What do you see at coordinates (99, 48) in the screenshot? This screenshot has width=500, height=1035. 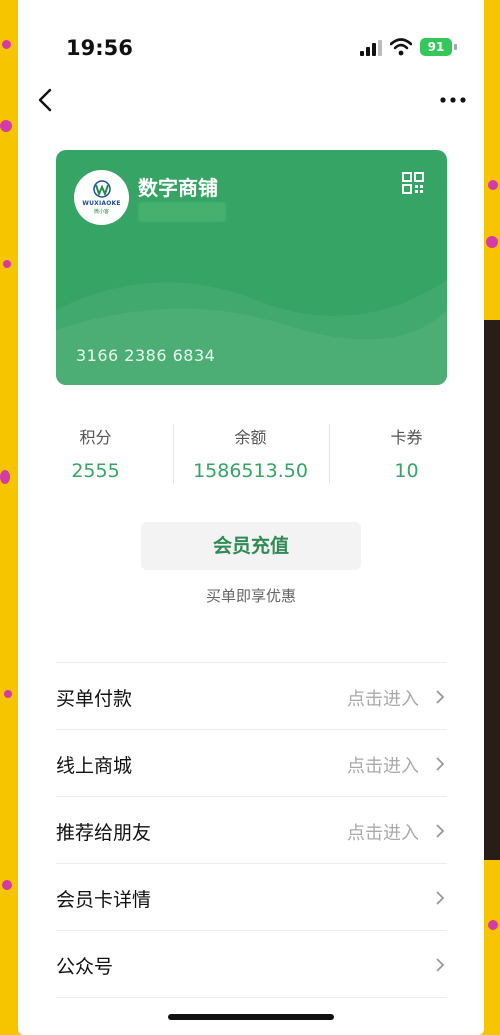 I see `status-time: 19:56` at bounding box center [99, 48].